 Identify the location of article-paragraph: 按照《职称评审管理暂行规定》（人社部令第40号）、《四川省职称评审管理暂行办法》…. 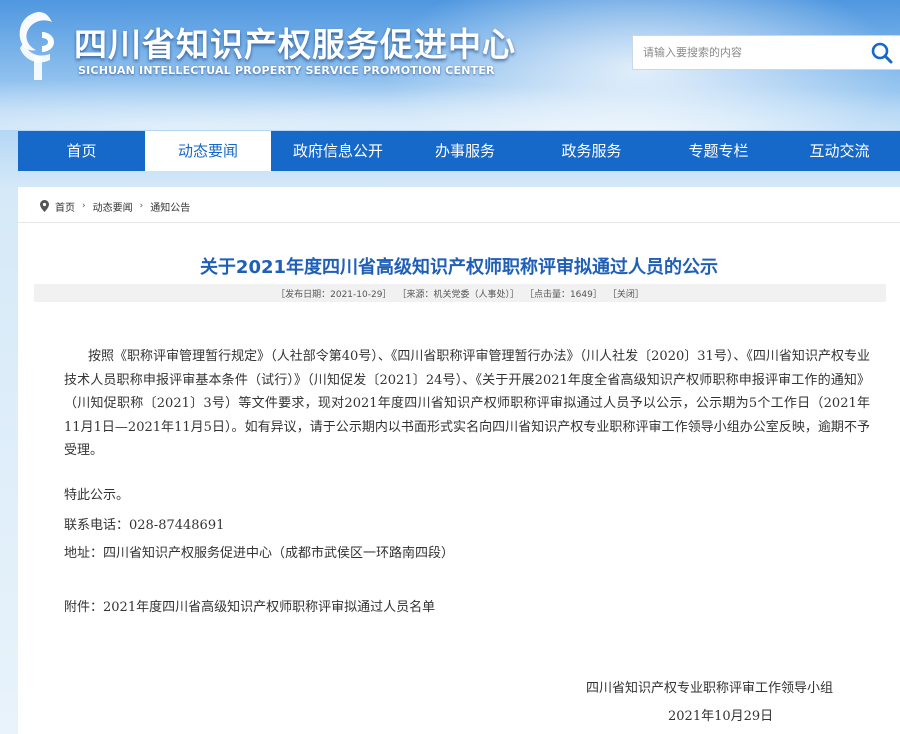
(467, 403).